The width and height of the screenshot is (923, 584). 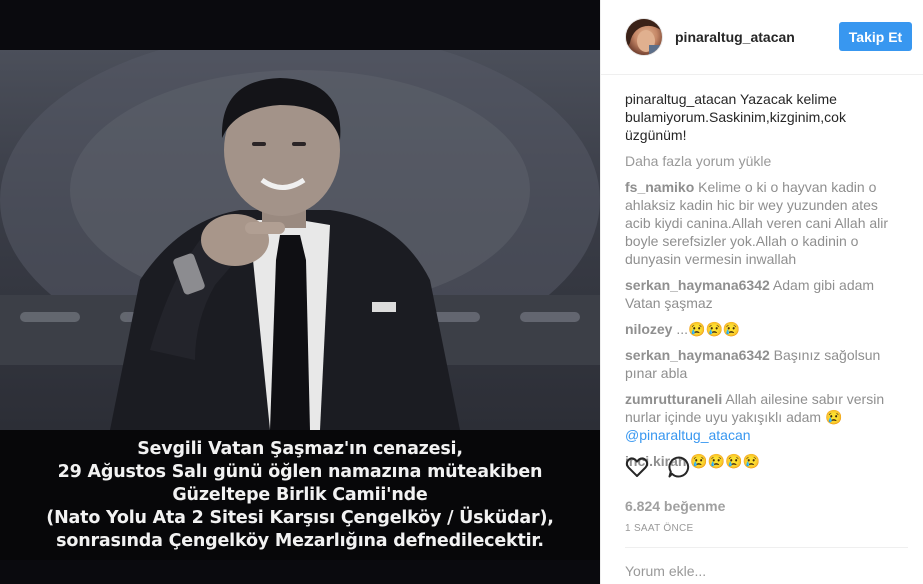 What do you see at coordinates (766, 571) in the screenshot?
I see `add-comment-input` at bounding box center [766, 571].